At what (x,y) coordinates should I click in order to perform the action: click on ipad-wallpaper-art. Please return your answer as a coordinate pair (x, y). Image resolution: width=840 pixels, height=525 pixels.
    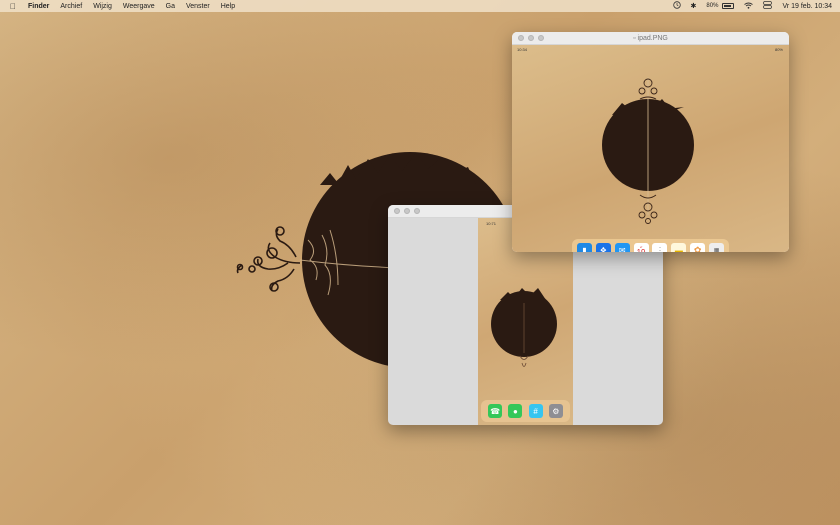
    Looking at the image, I should click on (648, 150).